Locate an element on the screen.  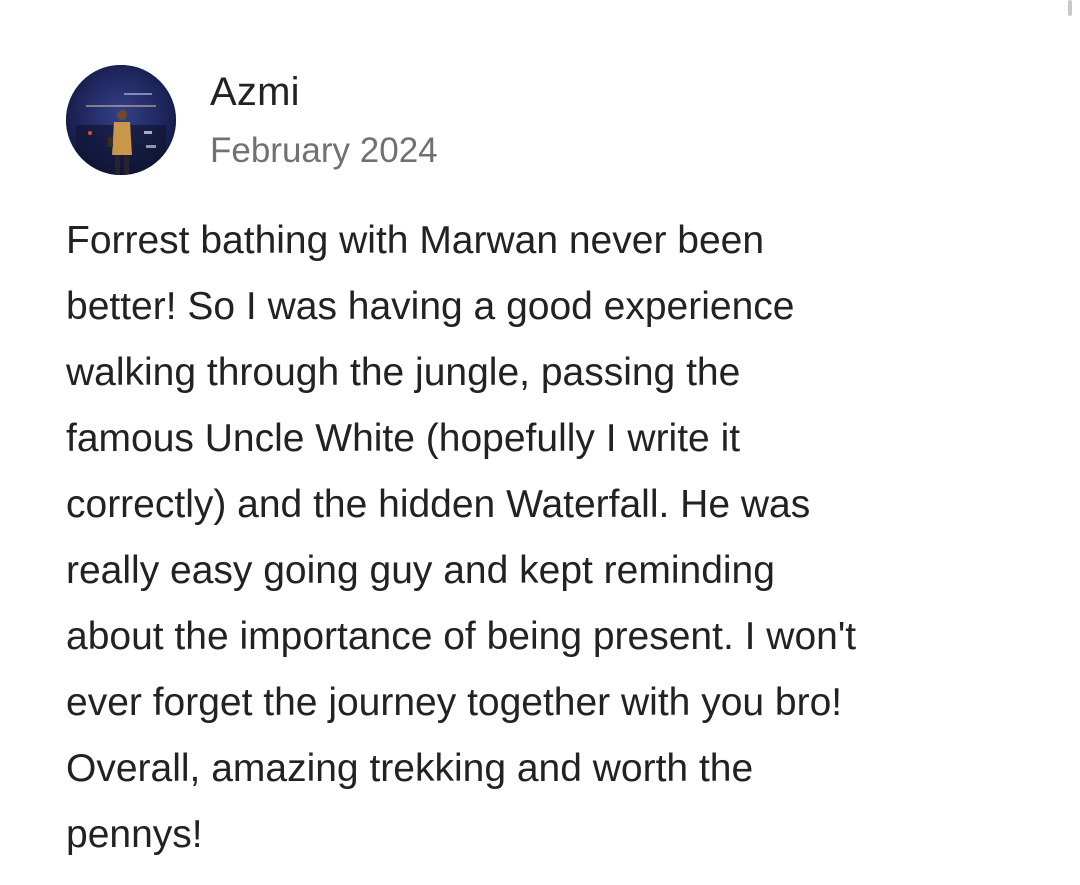
review-text-line: really easy going guy and kept reminding is located at coordinates (420, 570).